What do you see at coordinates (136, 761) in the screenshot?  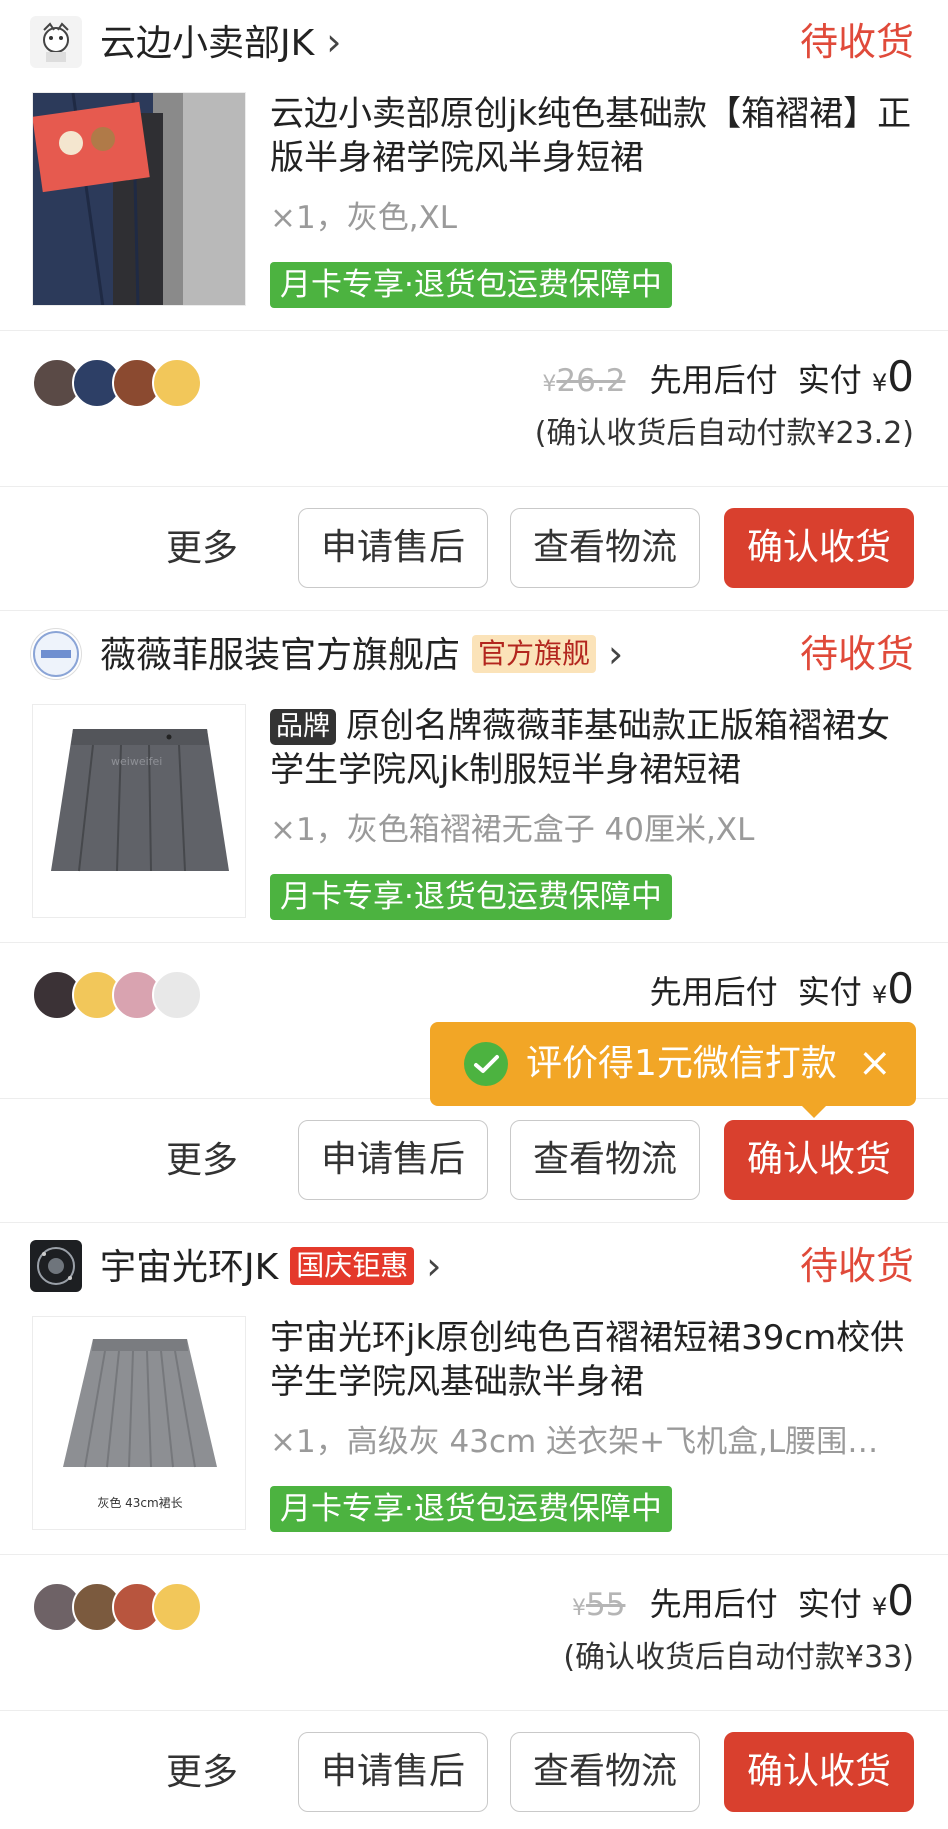 I see `image-watermark: weiweifei` at bounding box center [136, 761].